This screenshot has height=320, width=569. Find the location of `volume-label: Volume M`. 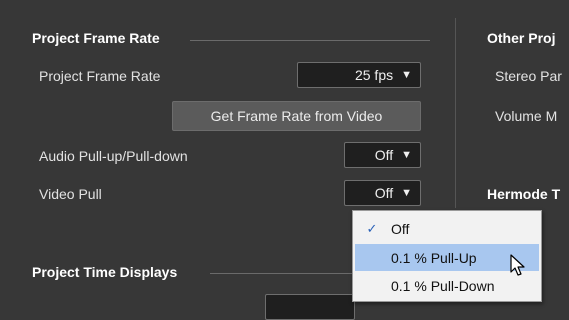

volume-label: Volume M is located at coordinates (526, 116).